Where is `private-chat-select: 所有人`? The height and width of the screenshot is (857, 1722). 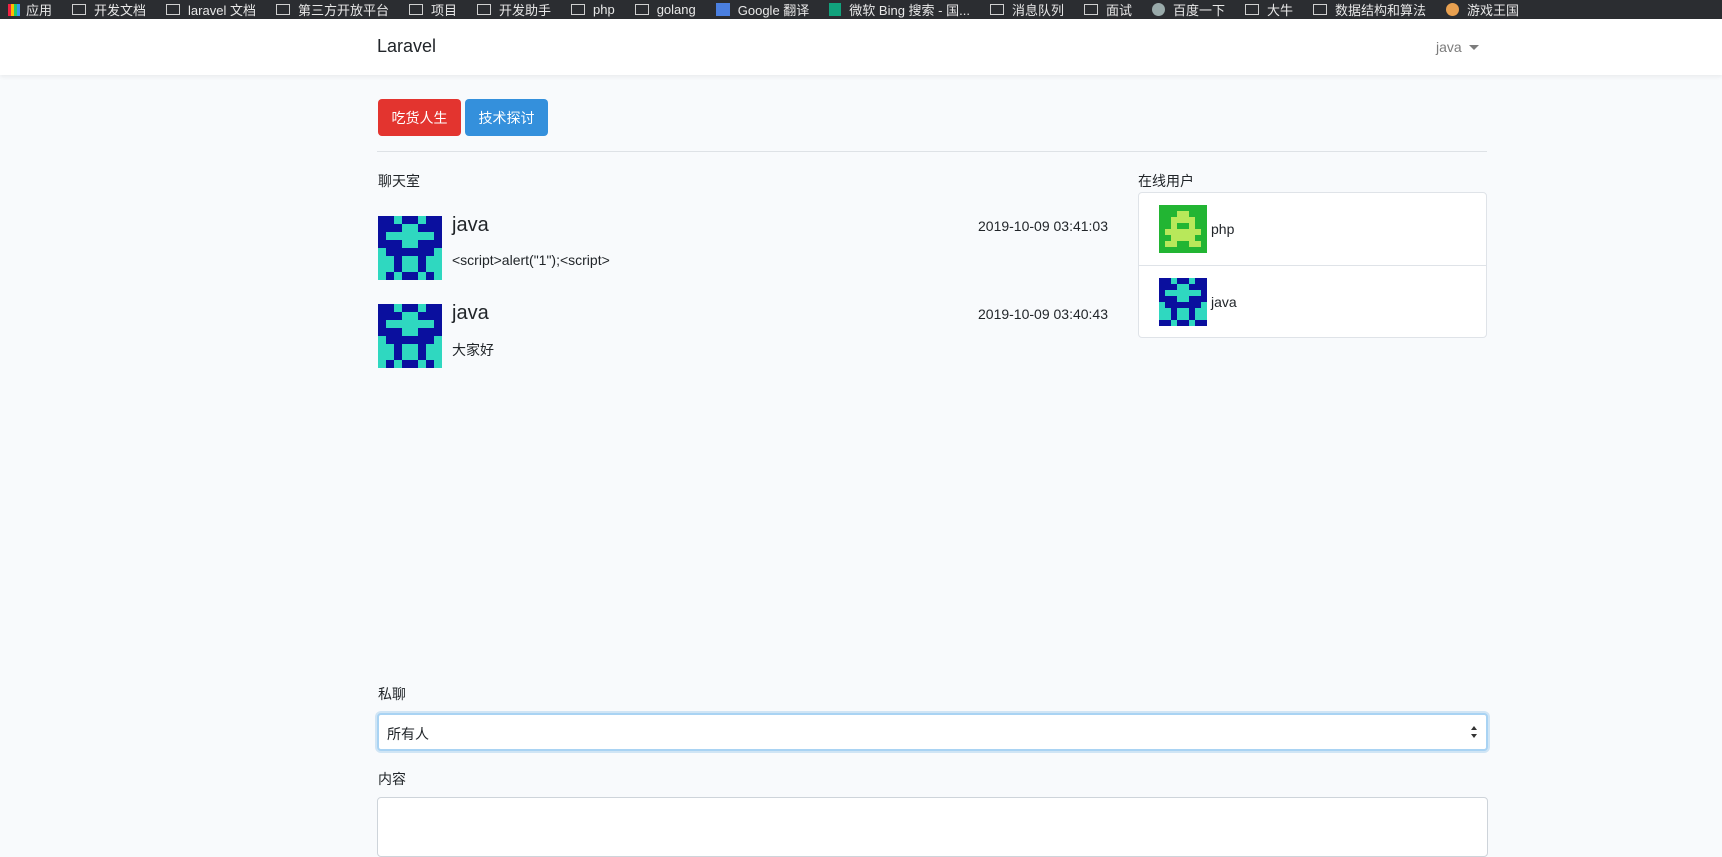
private-chat-select: 所有人 is located at coordinates (932, 732).